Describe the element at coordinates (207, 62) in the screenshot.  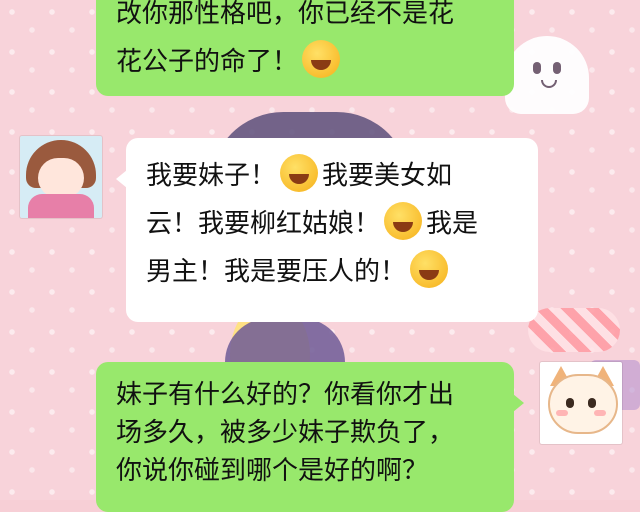
I see `message-text: 花公子的命了！` at that location.